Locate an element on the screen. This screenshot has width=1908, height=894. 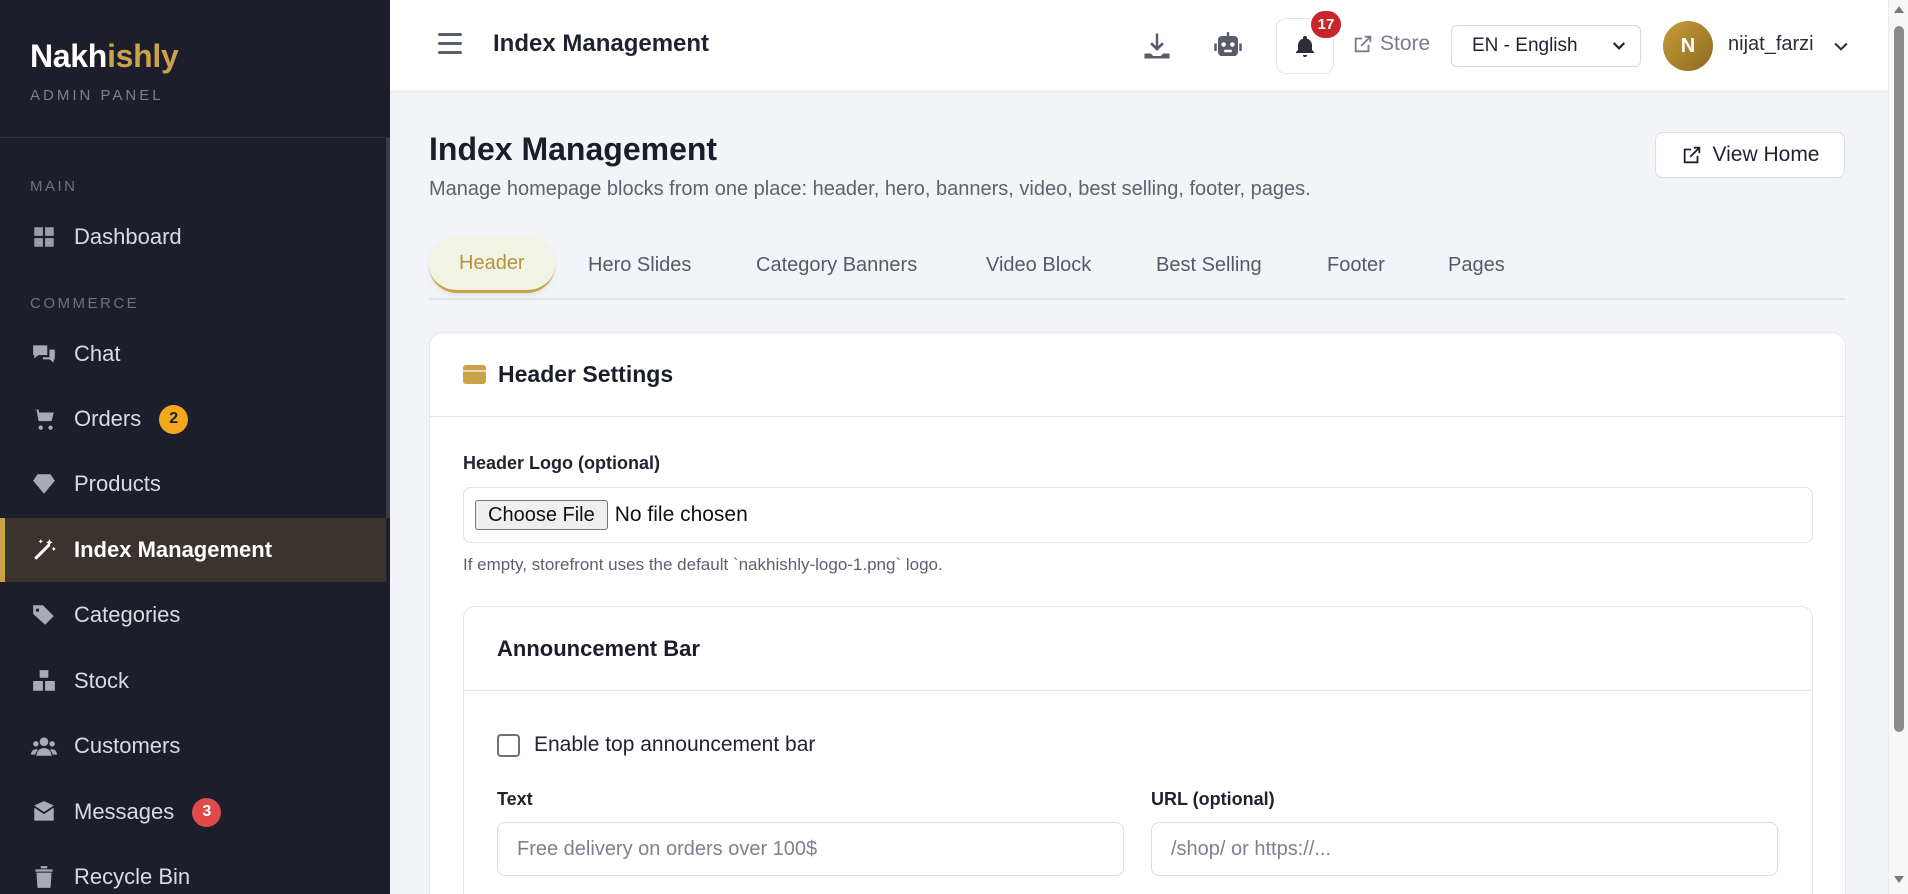
tab-hero-slides: Hero Slides is located at coordinates (639, 265).